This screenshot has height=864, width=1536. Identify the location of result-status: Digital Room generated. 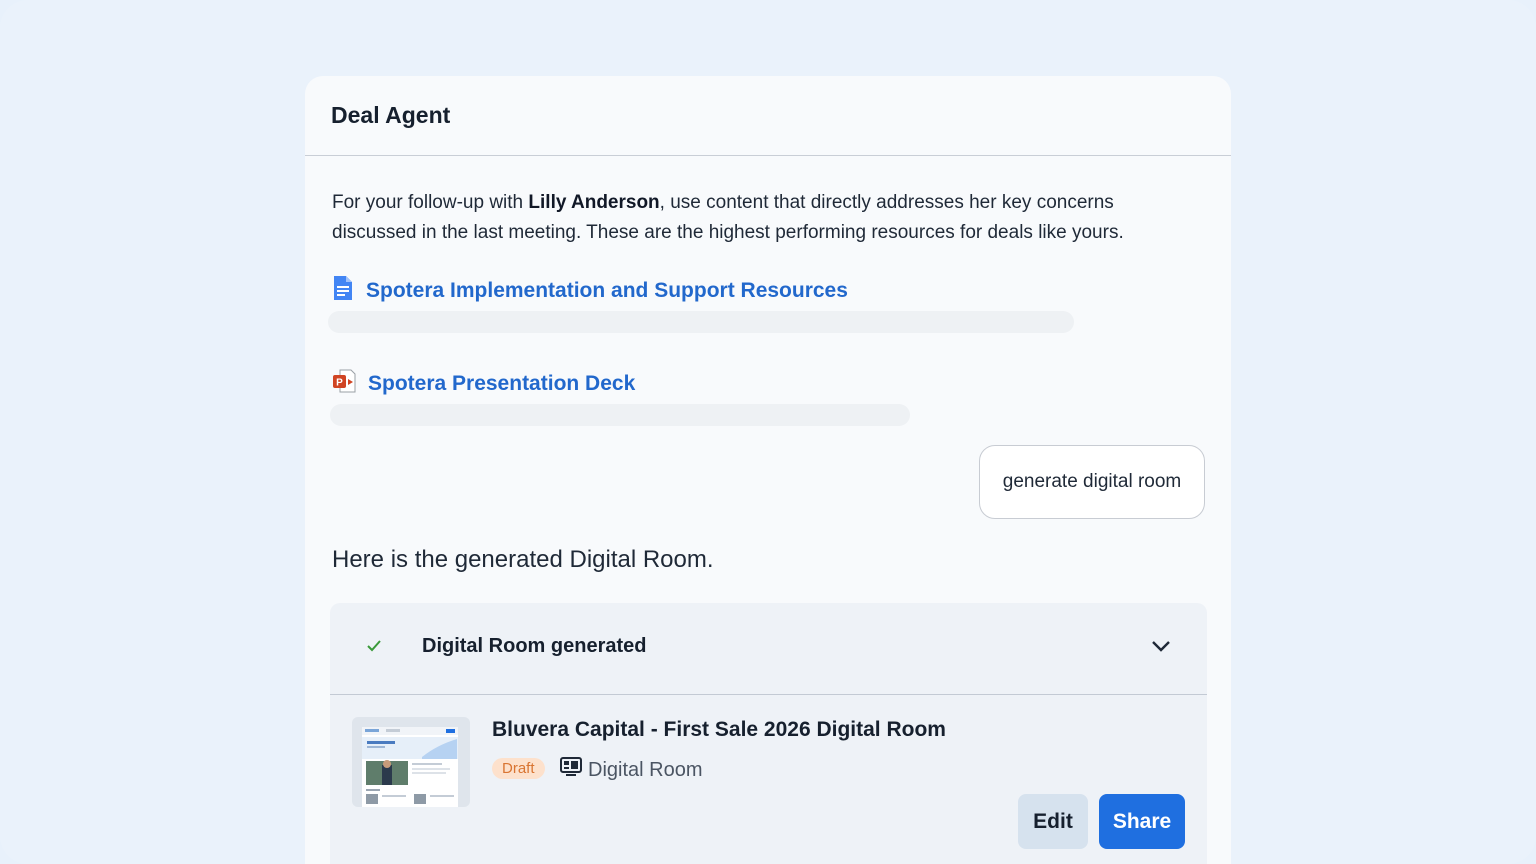
(534, 646).